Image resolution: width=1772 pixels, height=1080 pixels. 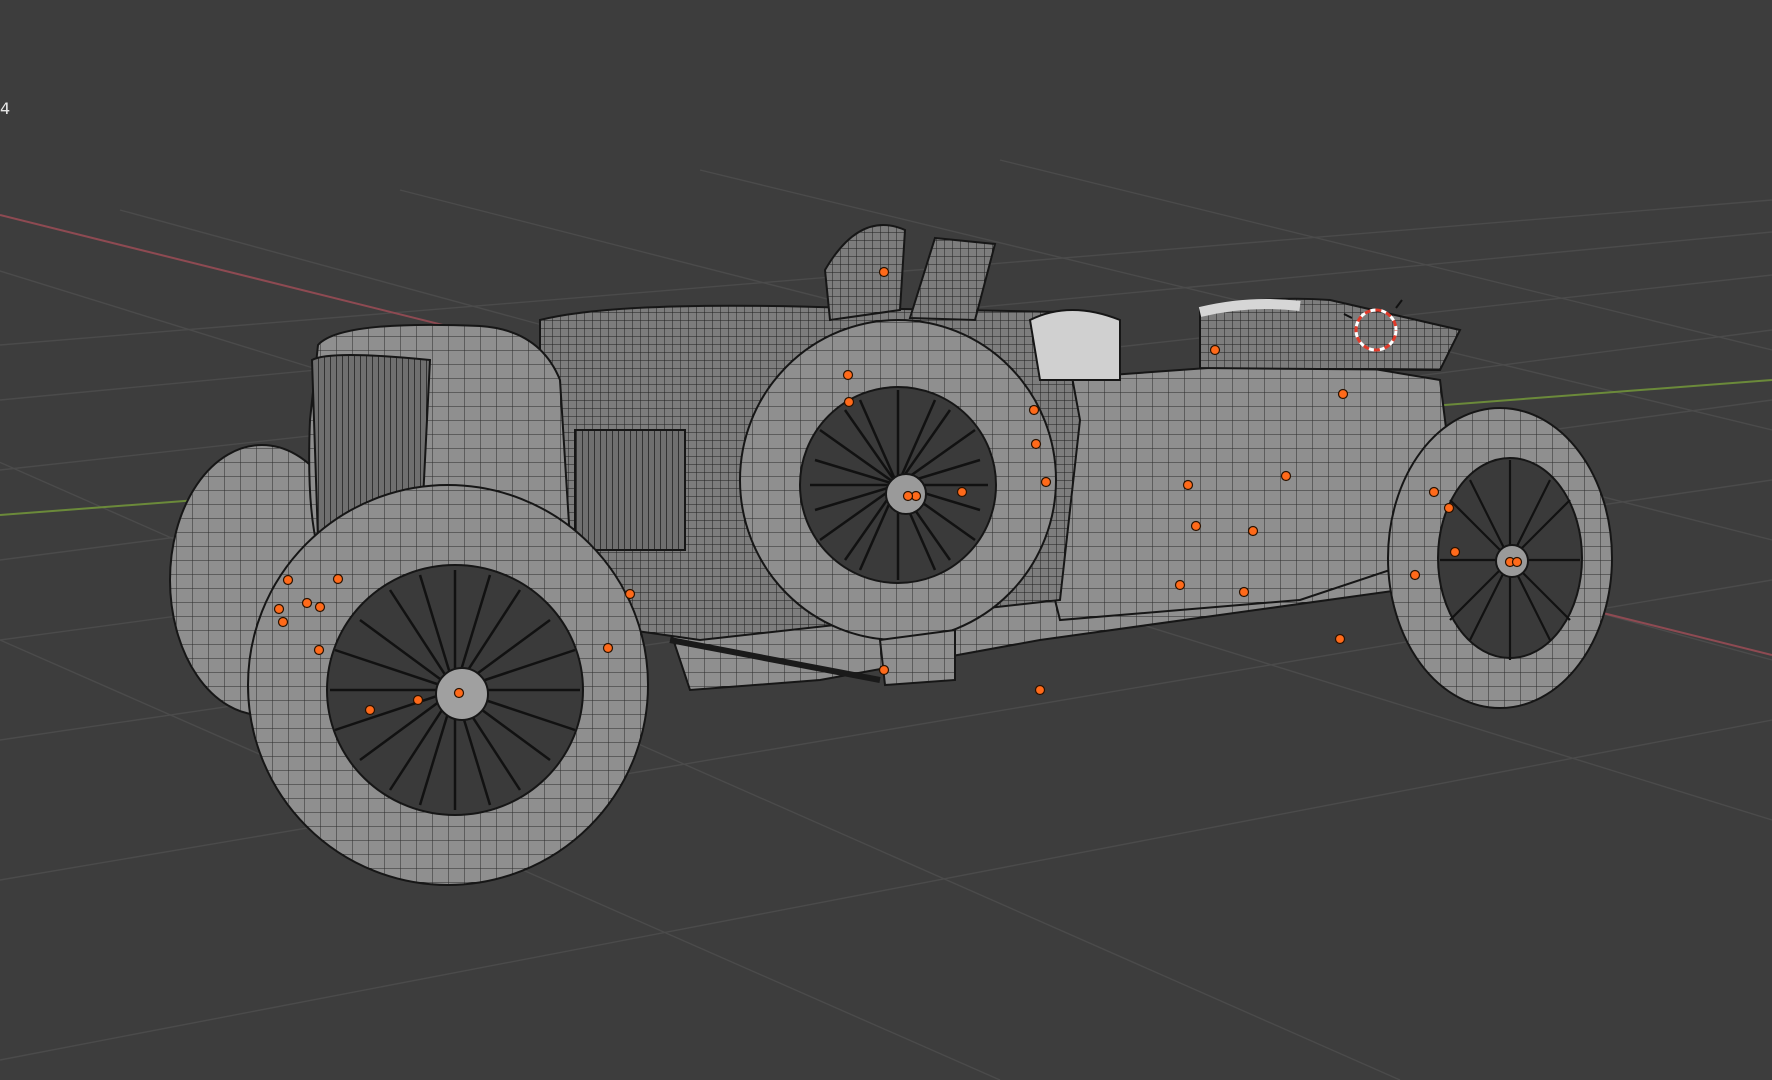 I want to click on step-plate, so click(x=917, y=657).